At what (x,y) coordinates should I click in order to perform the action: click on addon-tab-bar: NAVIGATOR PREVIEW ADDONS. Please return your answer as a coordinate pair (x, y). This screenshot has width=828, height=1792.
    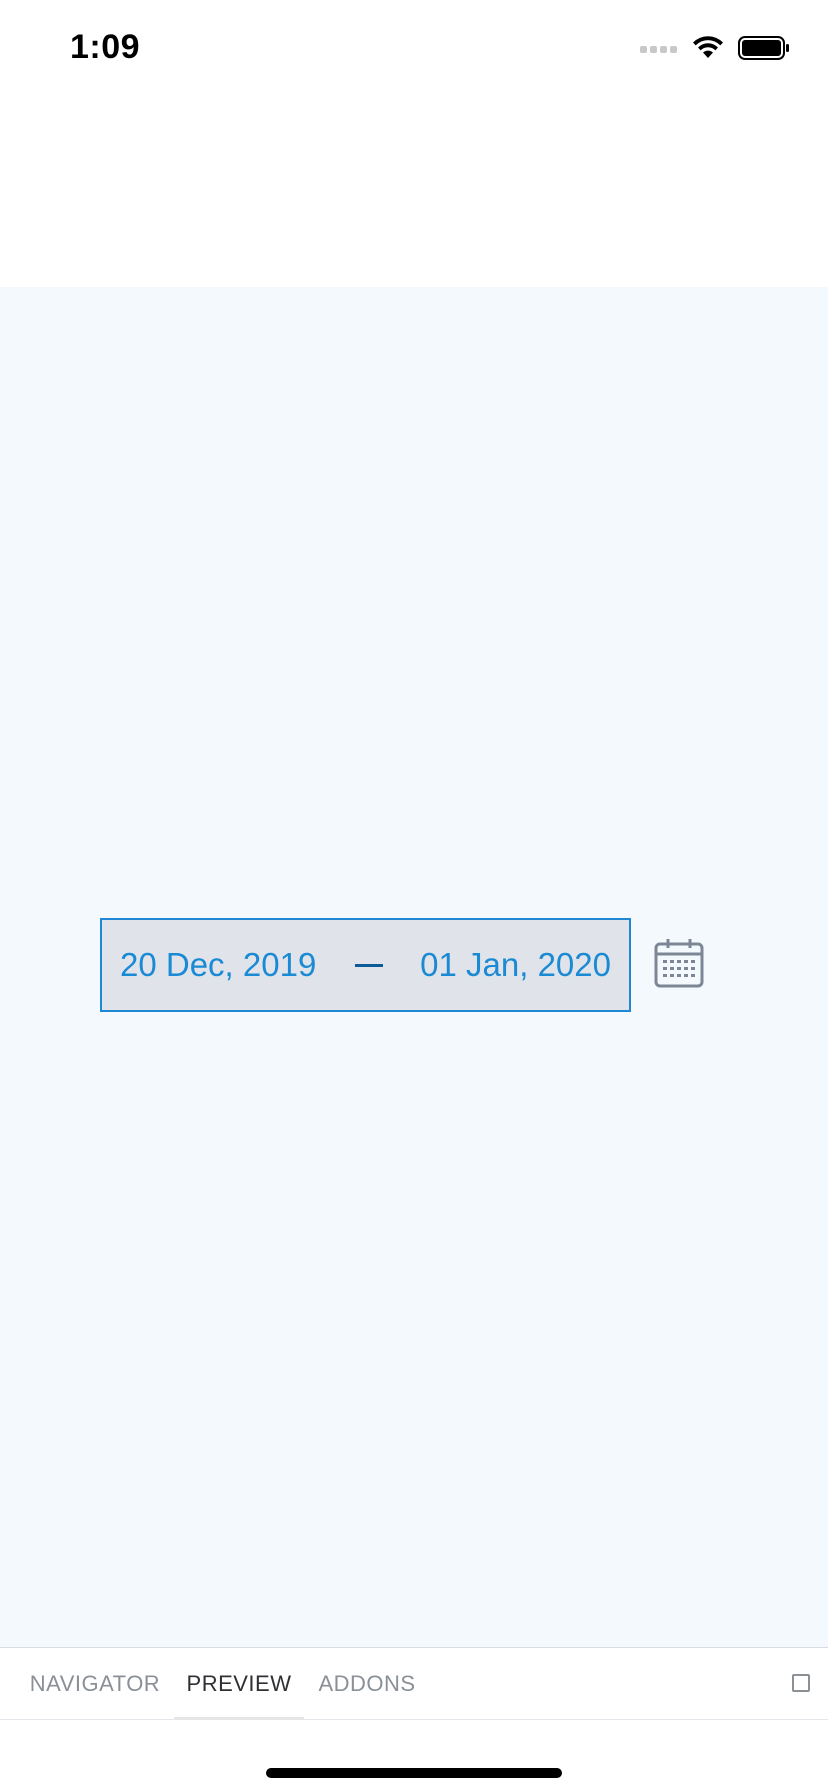
    Looking at the image, I should click on (414, 1685).